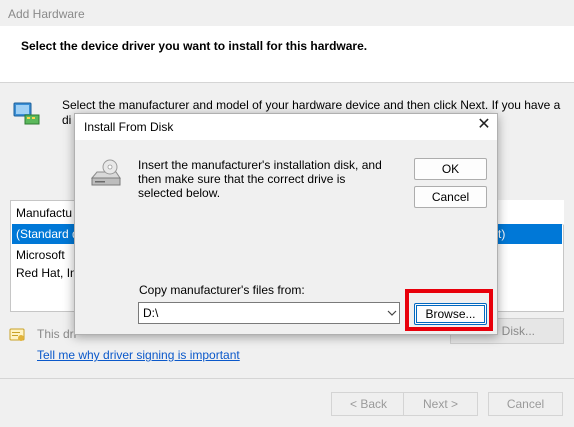 This screenshot has width=574, height=427. I want to click on header-divider, so click(287, 82).